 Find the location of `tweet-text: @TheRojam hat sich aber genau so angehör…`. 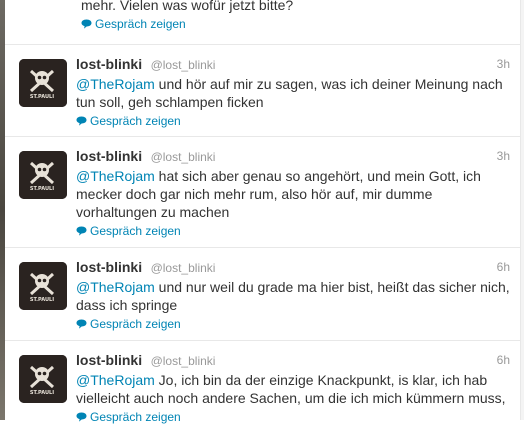

tweet-text: @TheRojam hat sich aber genau so angehör… is located at coordinates (293, 194).